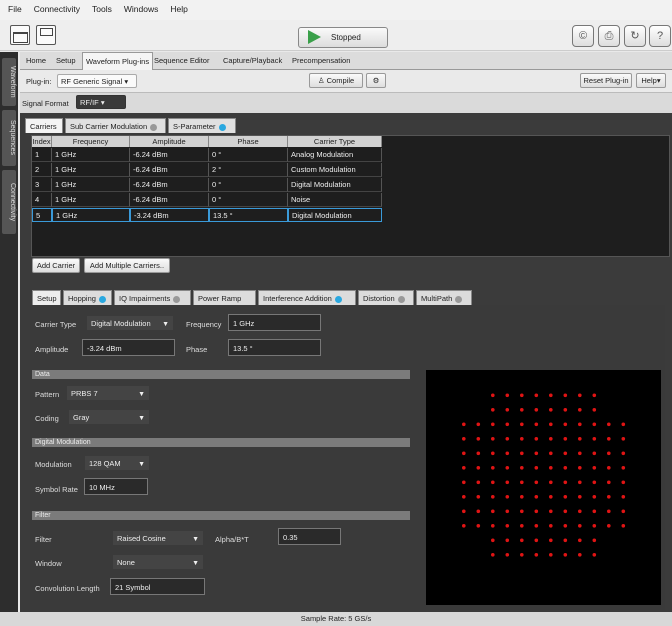 This screenshot has height=626, width=672. I want to click on table-cell: 4, so click(42, 200).